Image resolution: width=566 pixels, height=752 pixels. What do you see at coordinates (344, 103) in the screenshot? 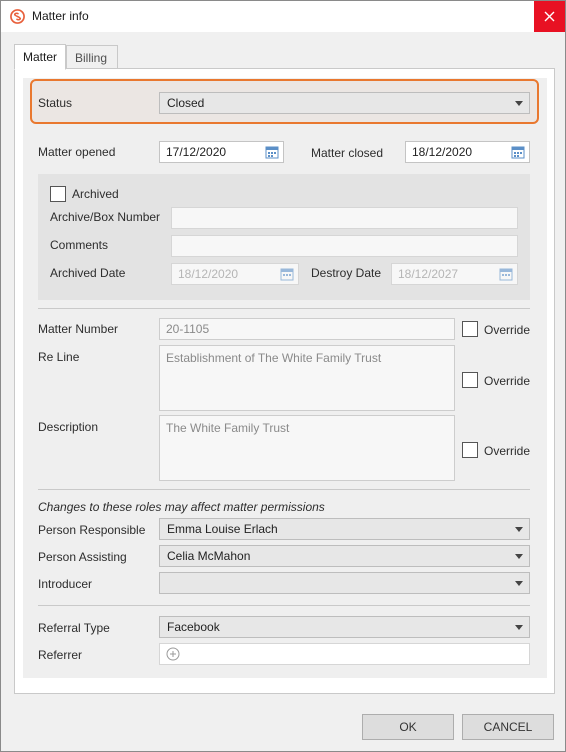
I see `status-select: Closed` at bounding box center [344, 103].